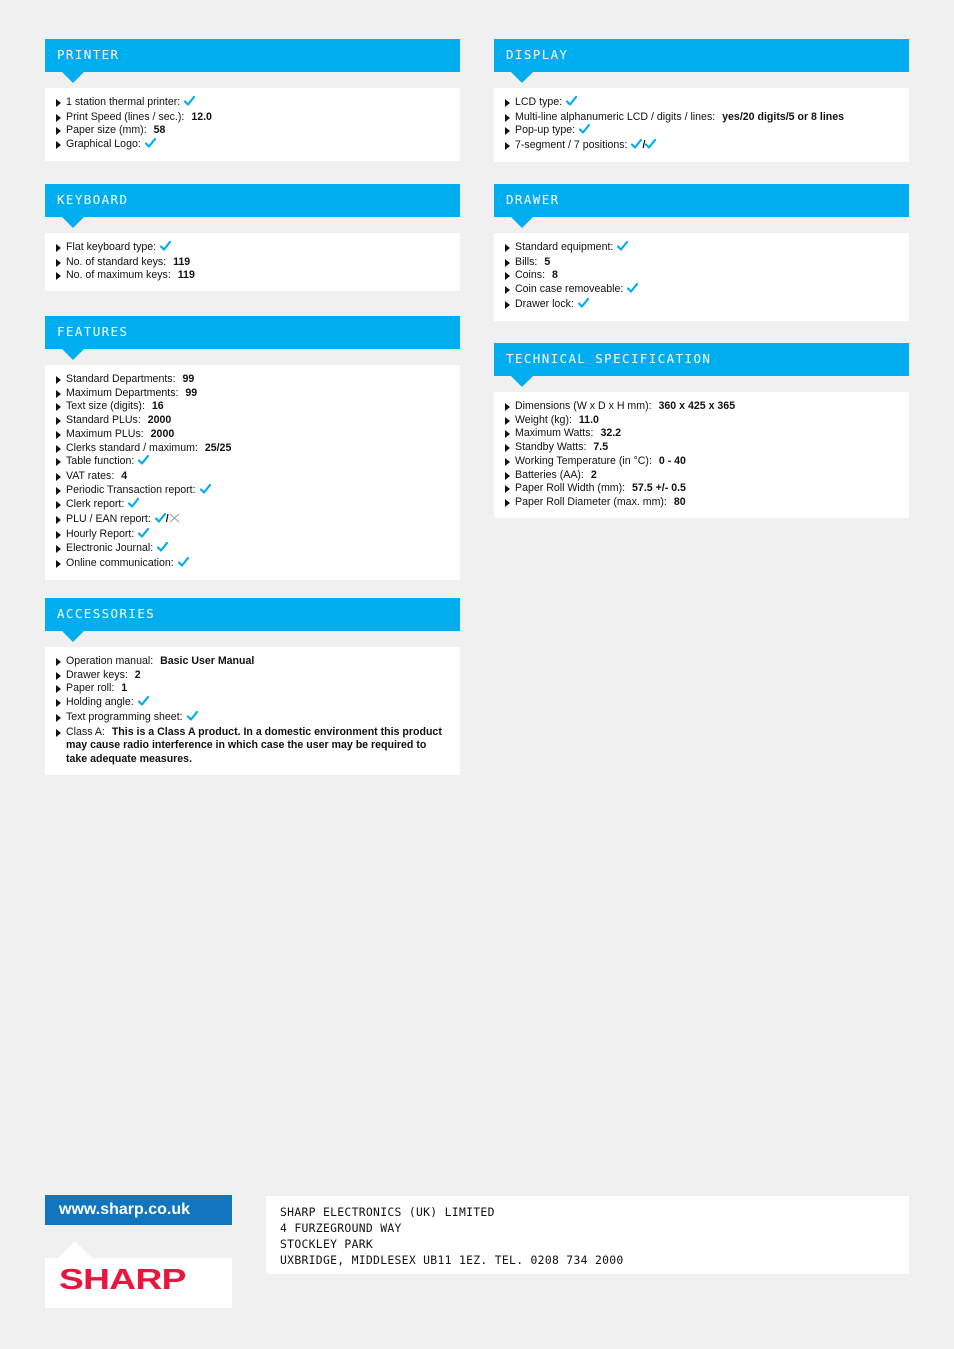  Describe the element at coordinates (93, 331) in the screenshot. I see `section-title: FEATURES` at that location.